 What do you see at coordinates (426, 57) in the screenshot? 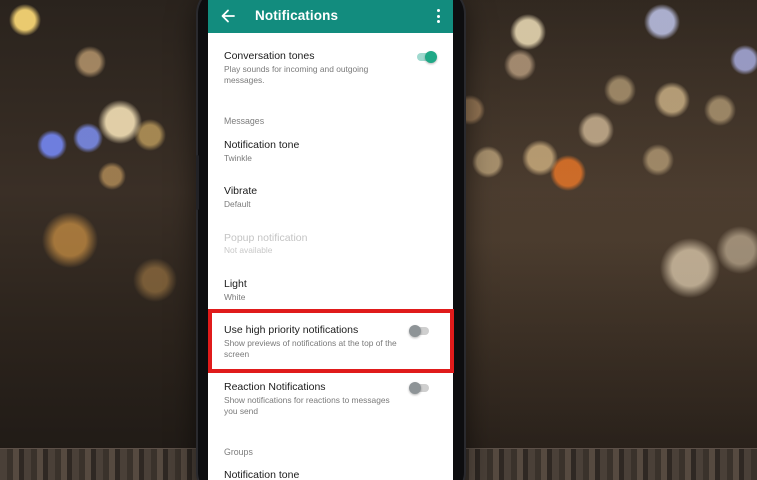
I see `conversation-tones-toggle` at bounding box center [426, 57].